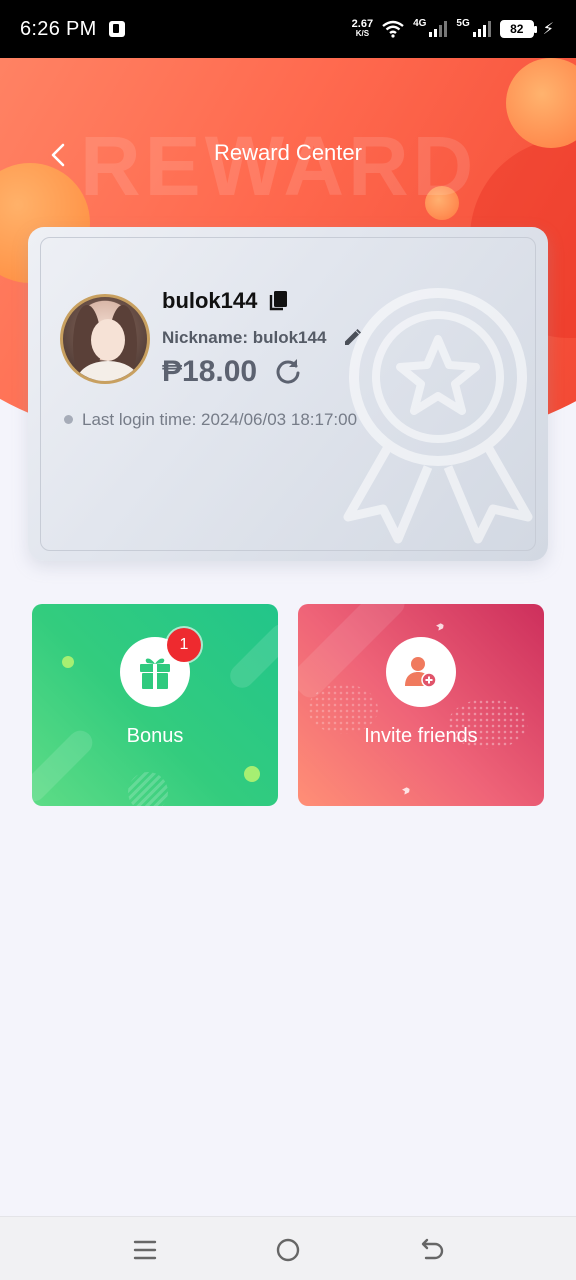 This screenshot has height=1280, width=576. Describe the element at coordinates (288, 29) in the screenshot. I see `status-bar: 6:26 PM 2.67 K/S 4G 5G 82 ⚡` at that location.